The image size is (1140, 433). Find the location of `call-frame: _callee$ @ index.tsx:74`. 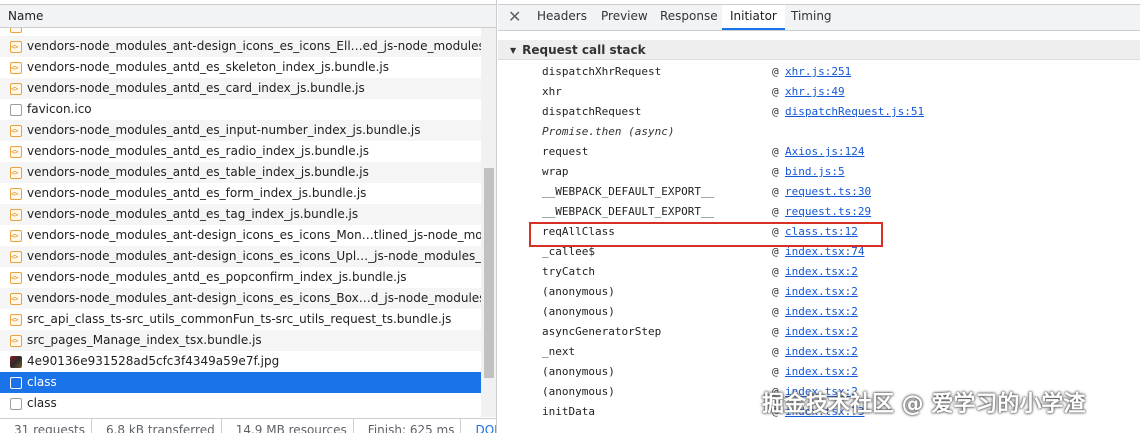

call-frame: _callee$ @ index.tsx:74 is located at coordinates (819, 252).